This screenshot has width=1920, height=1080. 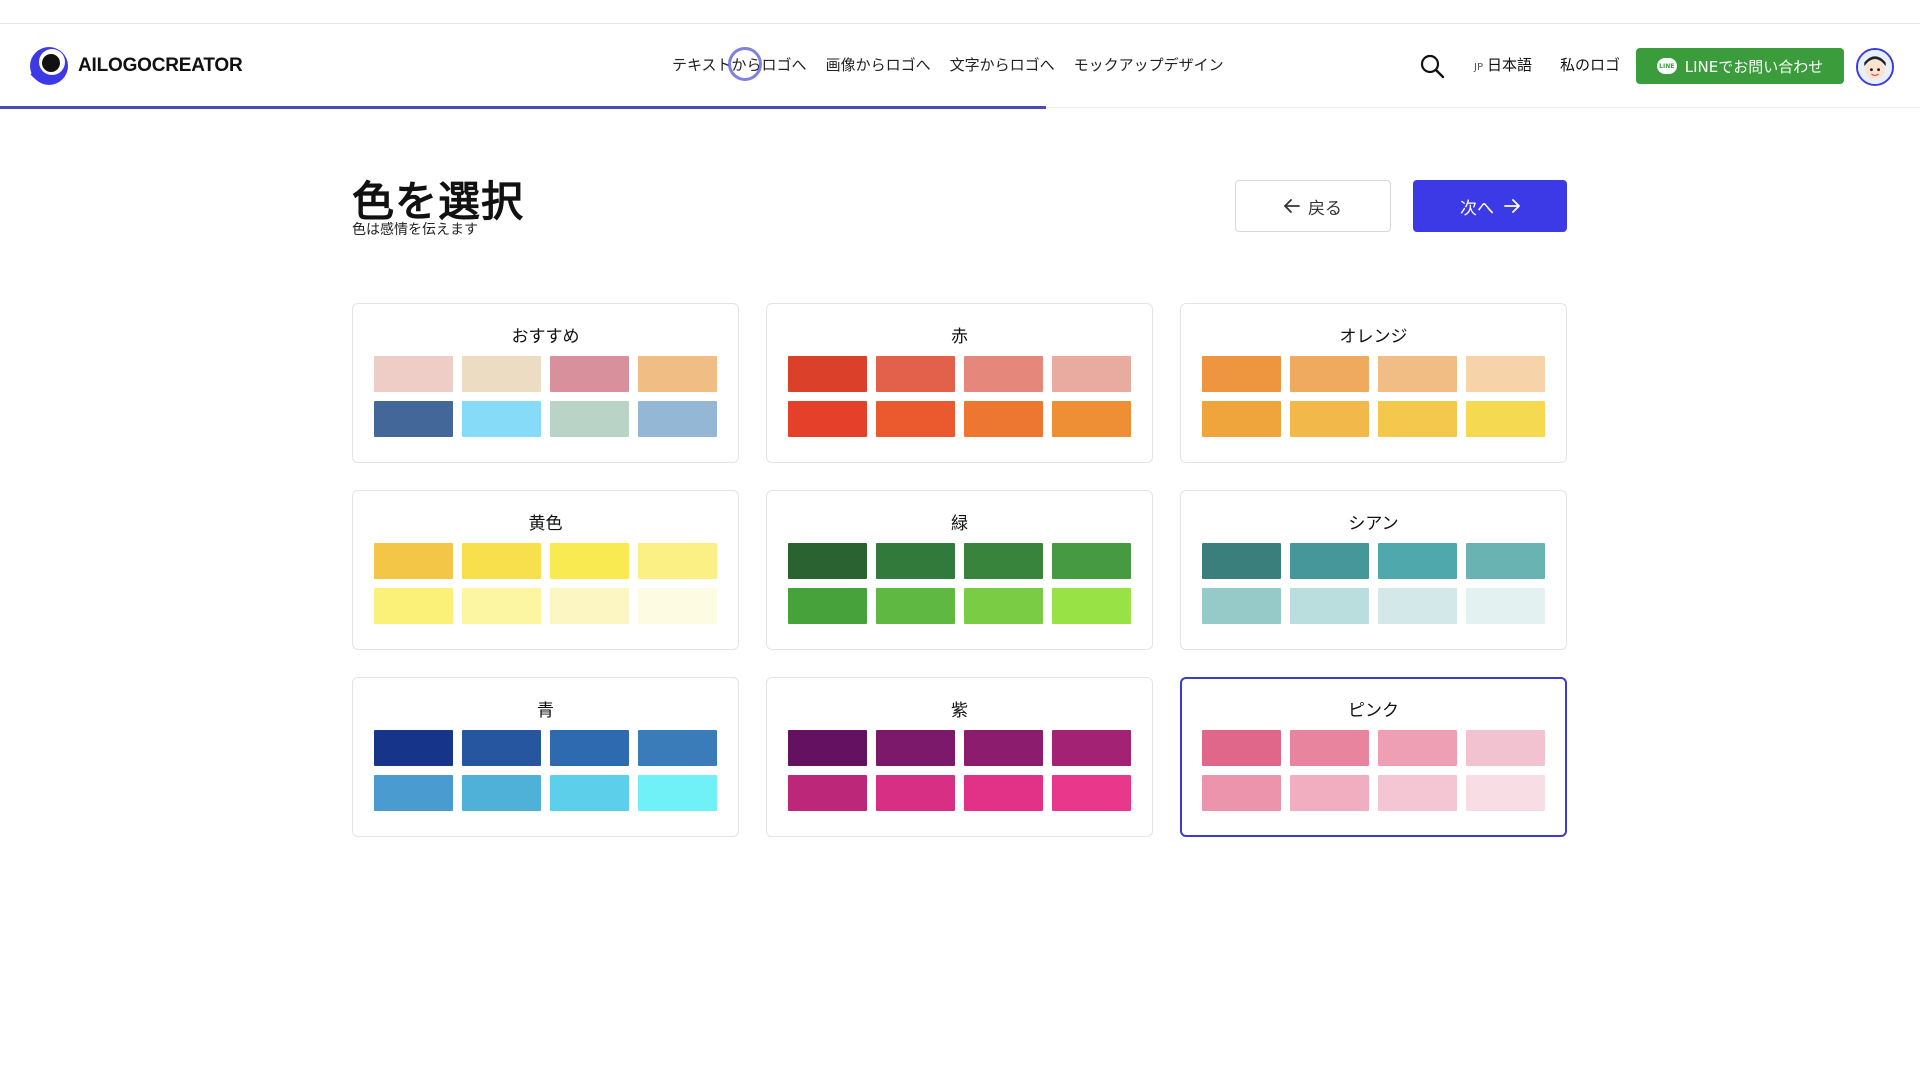 I want to click on user-avatar, so click(x=1875, y=67).